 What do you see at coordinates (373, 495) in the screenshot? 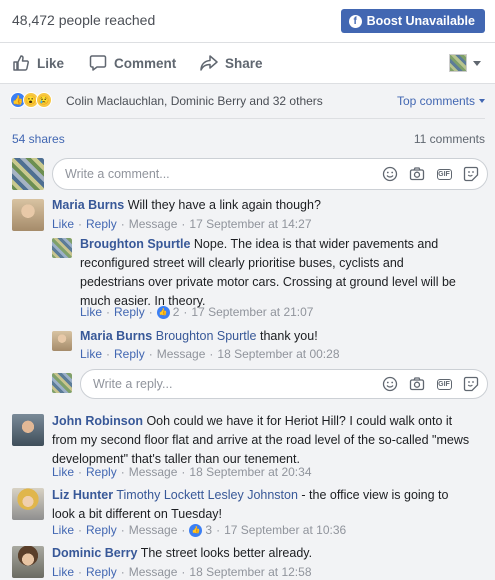
I see `comment-text-line: - the office view is going to` at bounding box center [373, 495].